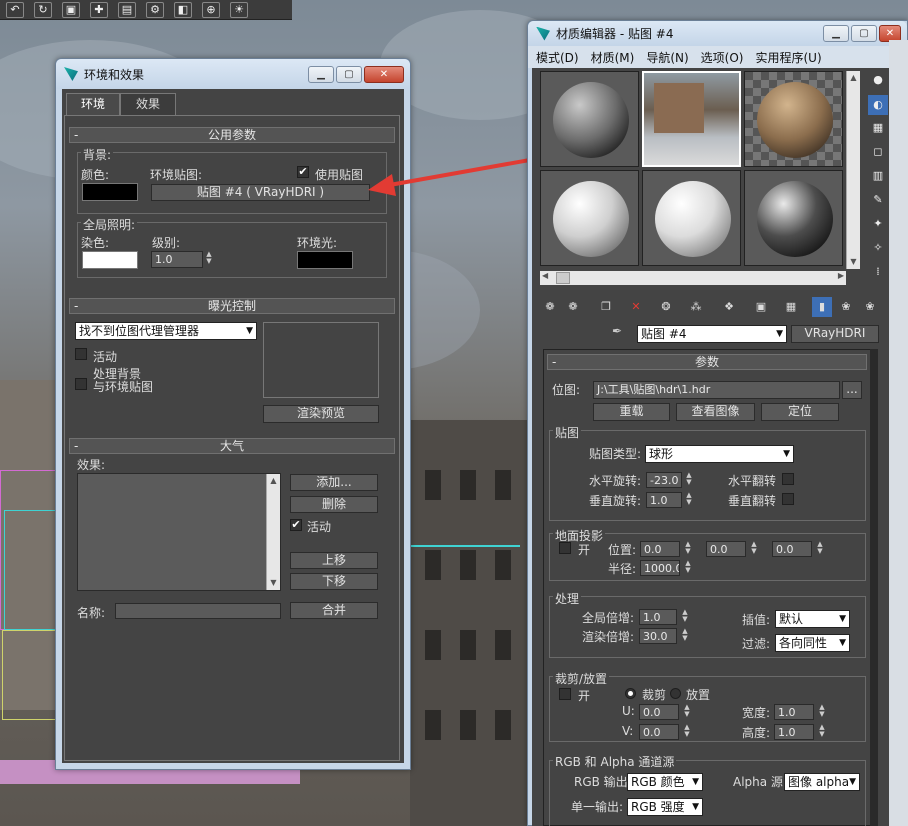 This screenshot has height=826, width=908. Describe the element at coordinates (665, 782) in the screenshot. I see `rgb-output-dropdown: RGB 颜色 ▼` at that location.